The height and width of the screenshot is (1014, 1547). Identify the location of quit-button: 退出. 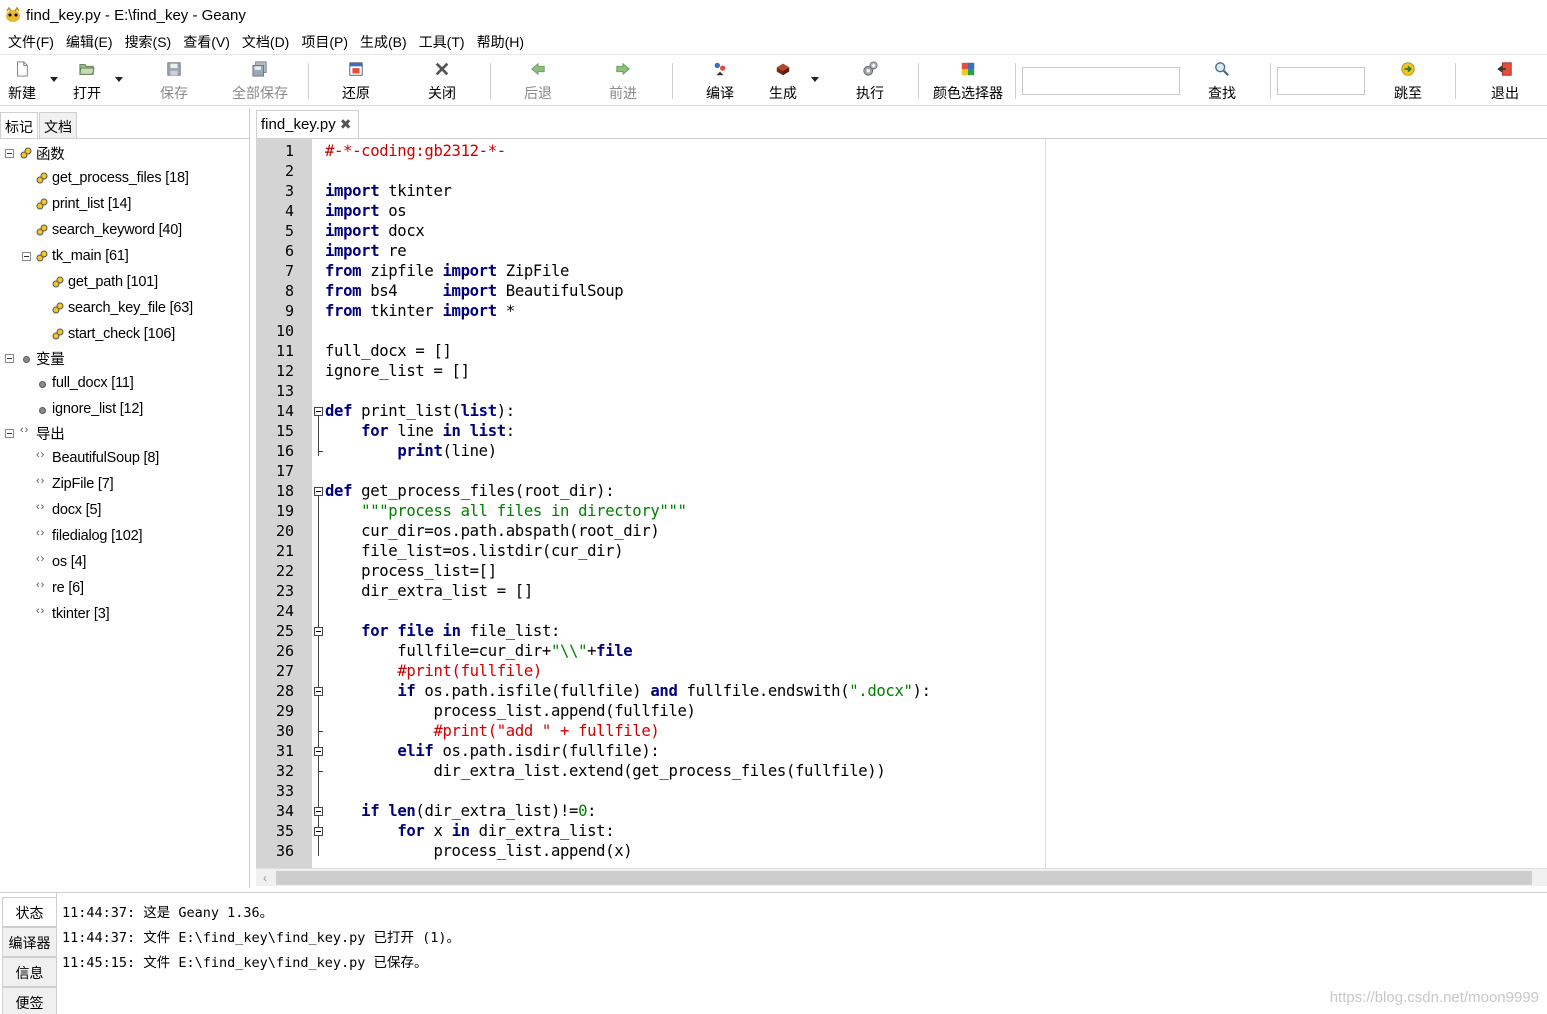
(1505, 81).